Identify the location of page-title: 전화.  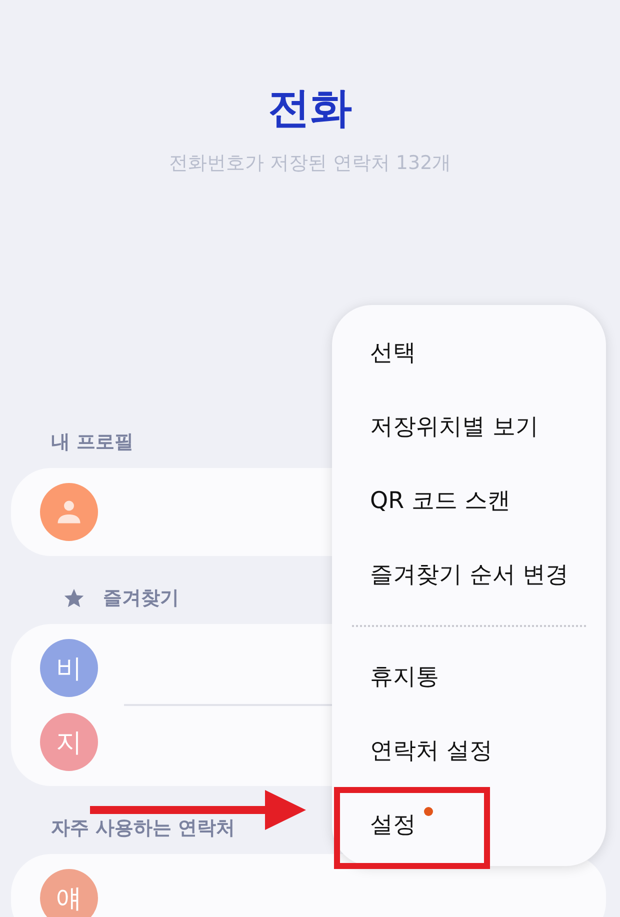
(310, 108).